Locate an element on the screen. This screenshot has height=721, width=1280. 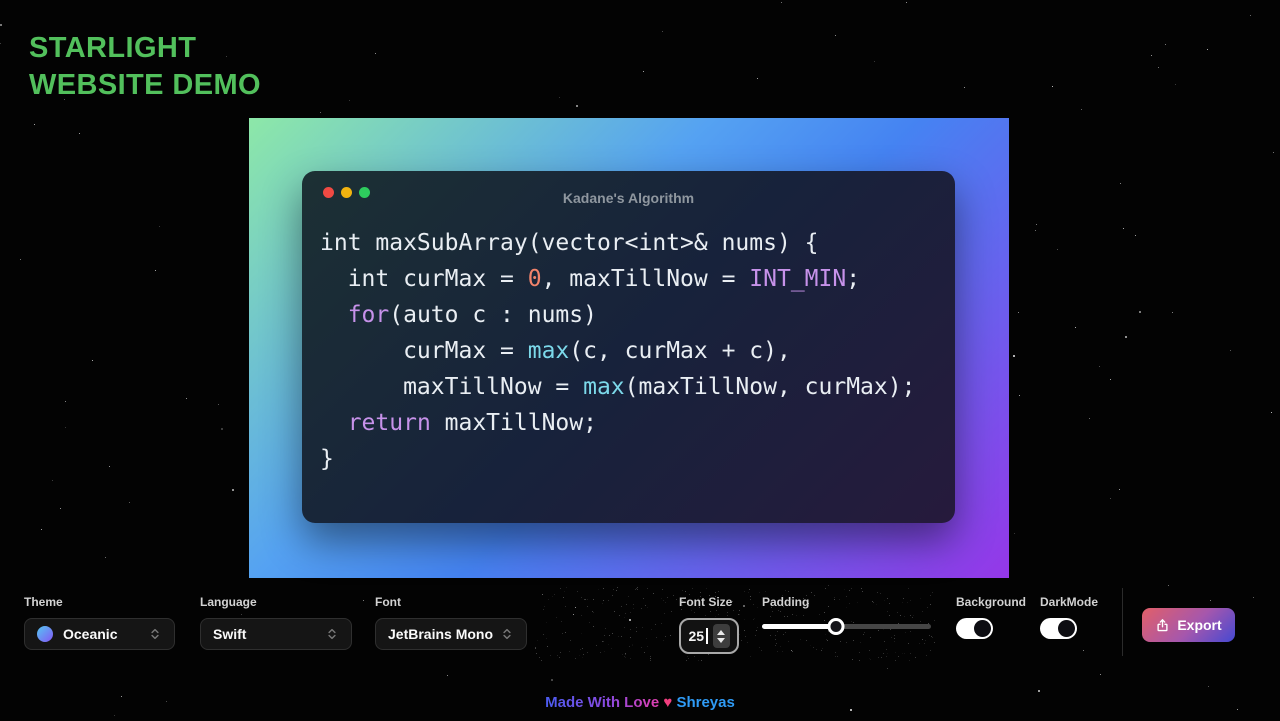
theme-control: Theme Oceanic is located at coordinates (99, 622).